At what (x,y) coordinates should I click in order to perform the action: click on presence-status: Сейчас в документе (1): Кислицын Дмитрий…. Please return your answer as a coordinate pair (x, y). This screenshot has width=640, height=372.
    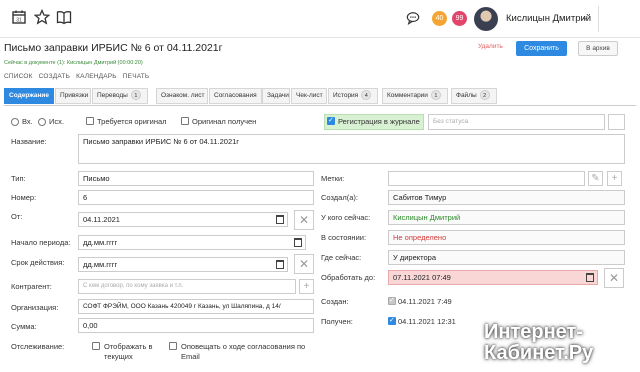
    Looking at the image, I should click on (73, 63).